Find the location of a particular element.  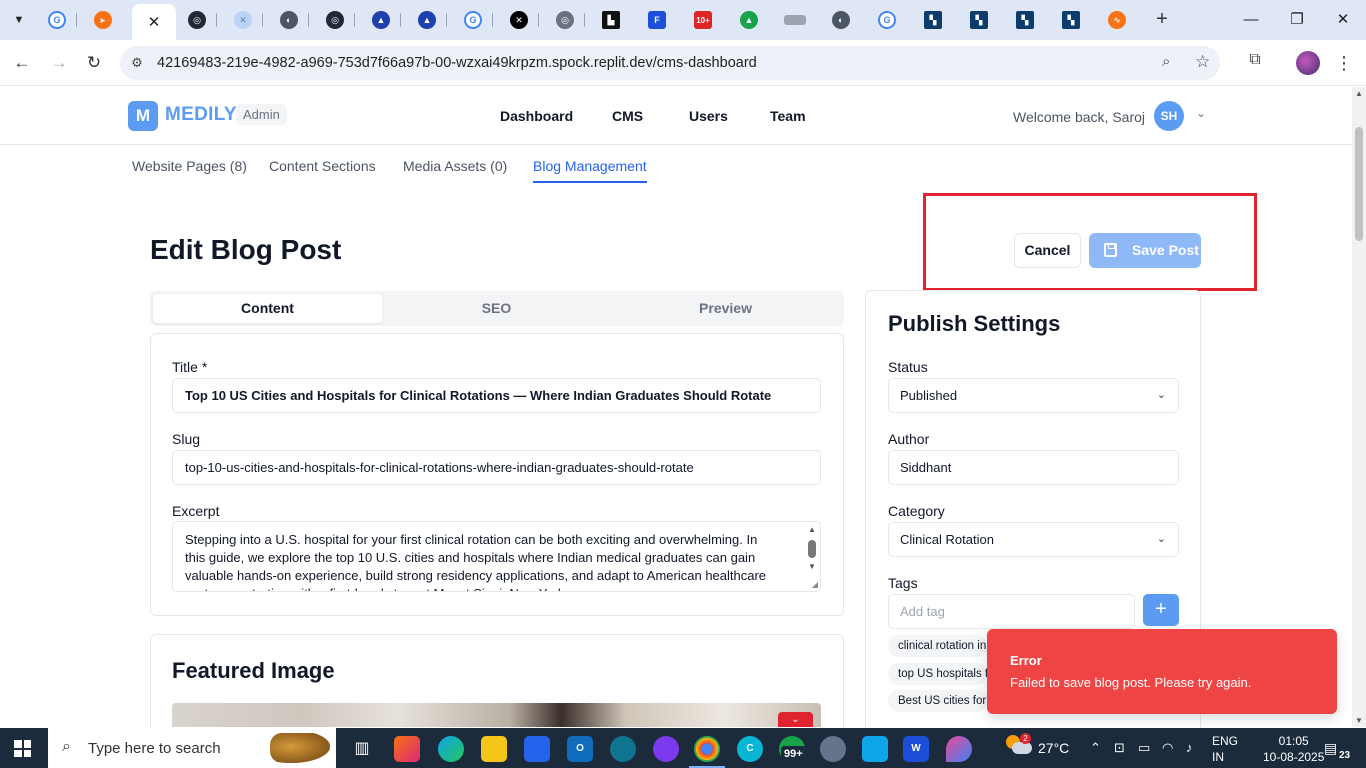

tab-app-7: ▚ is located at coordinates (1025, 20).